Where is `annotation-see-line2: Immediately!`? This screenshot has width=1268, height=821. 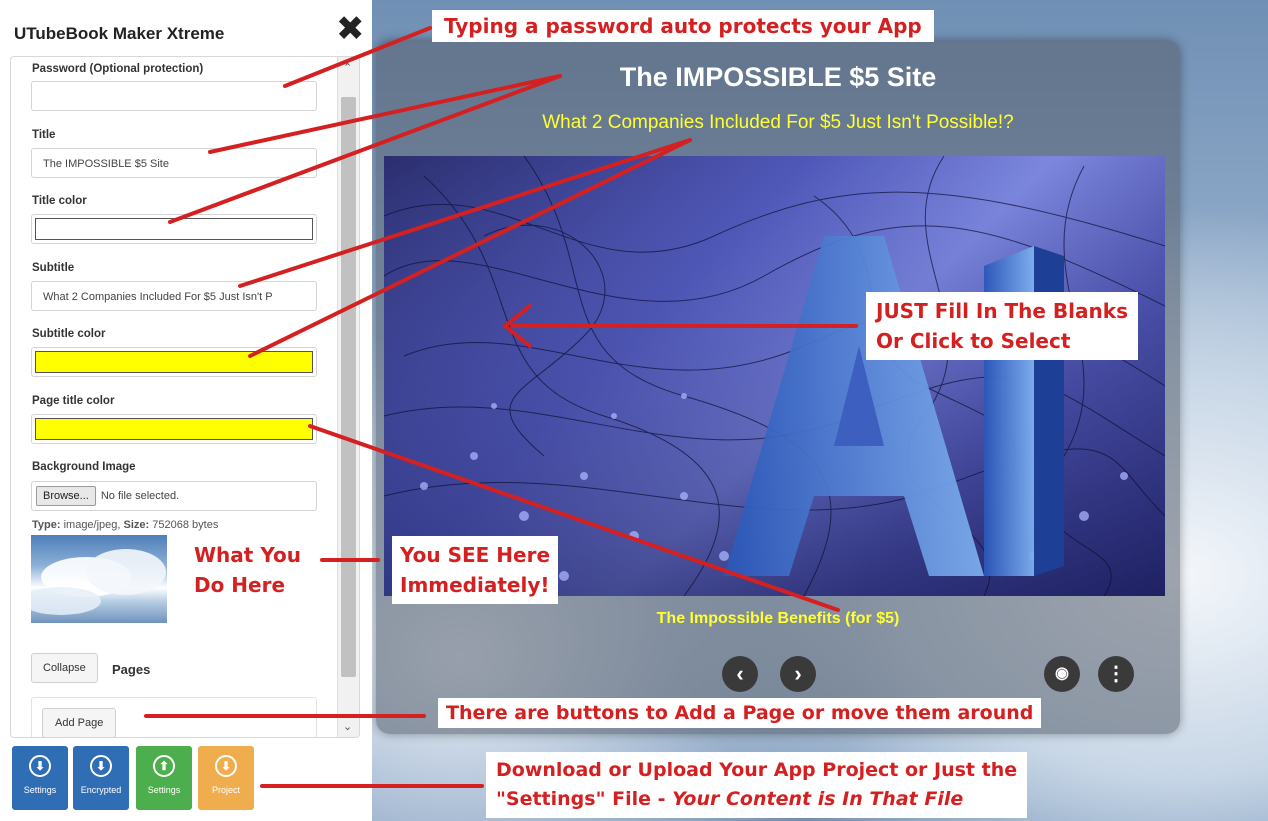
annotation-see-line2: Immediately! is located at coordinates (475, 585).